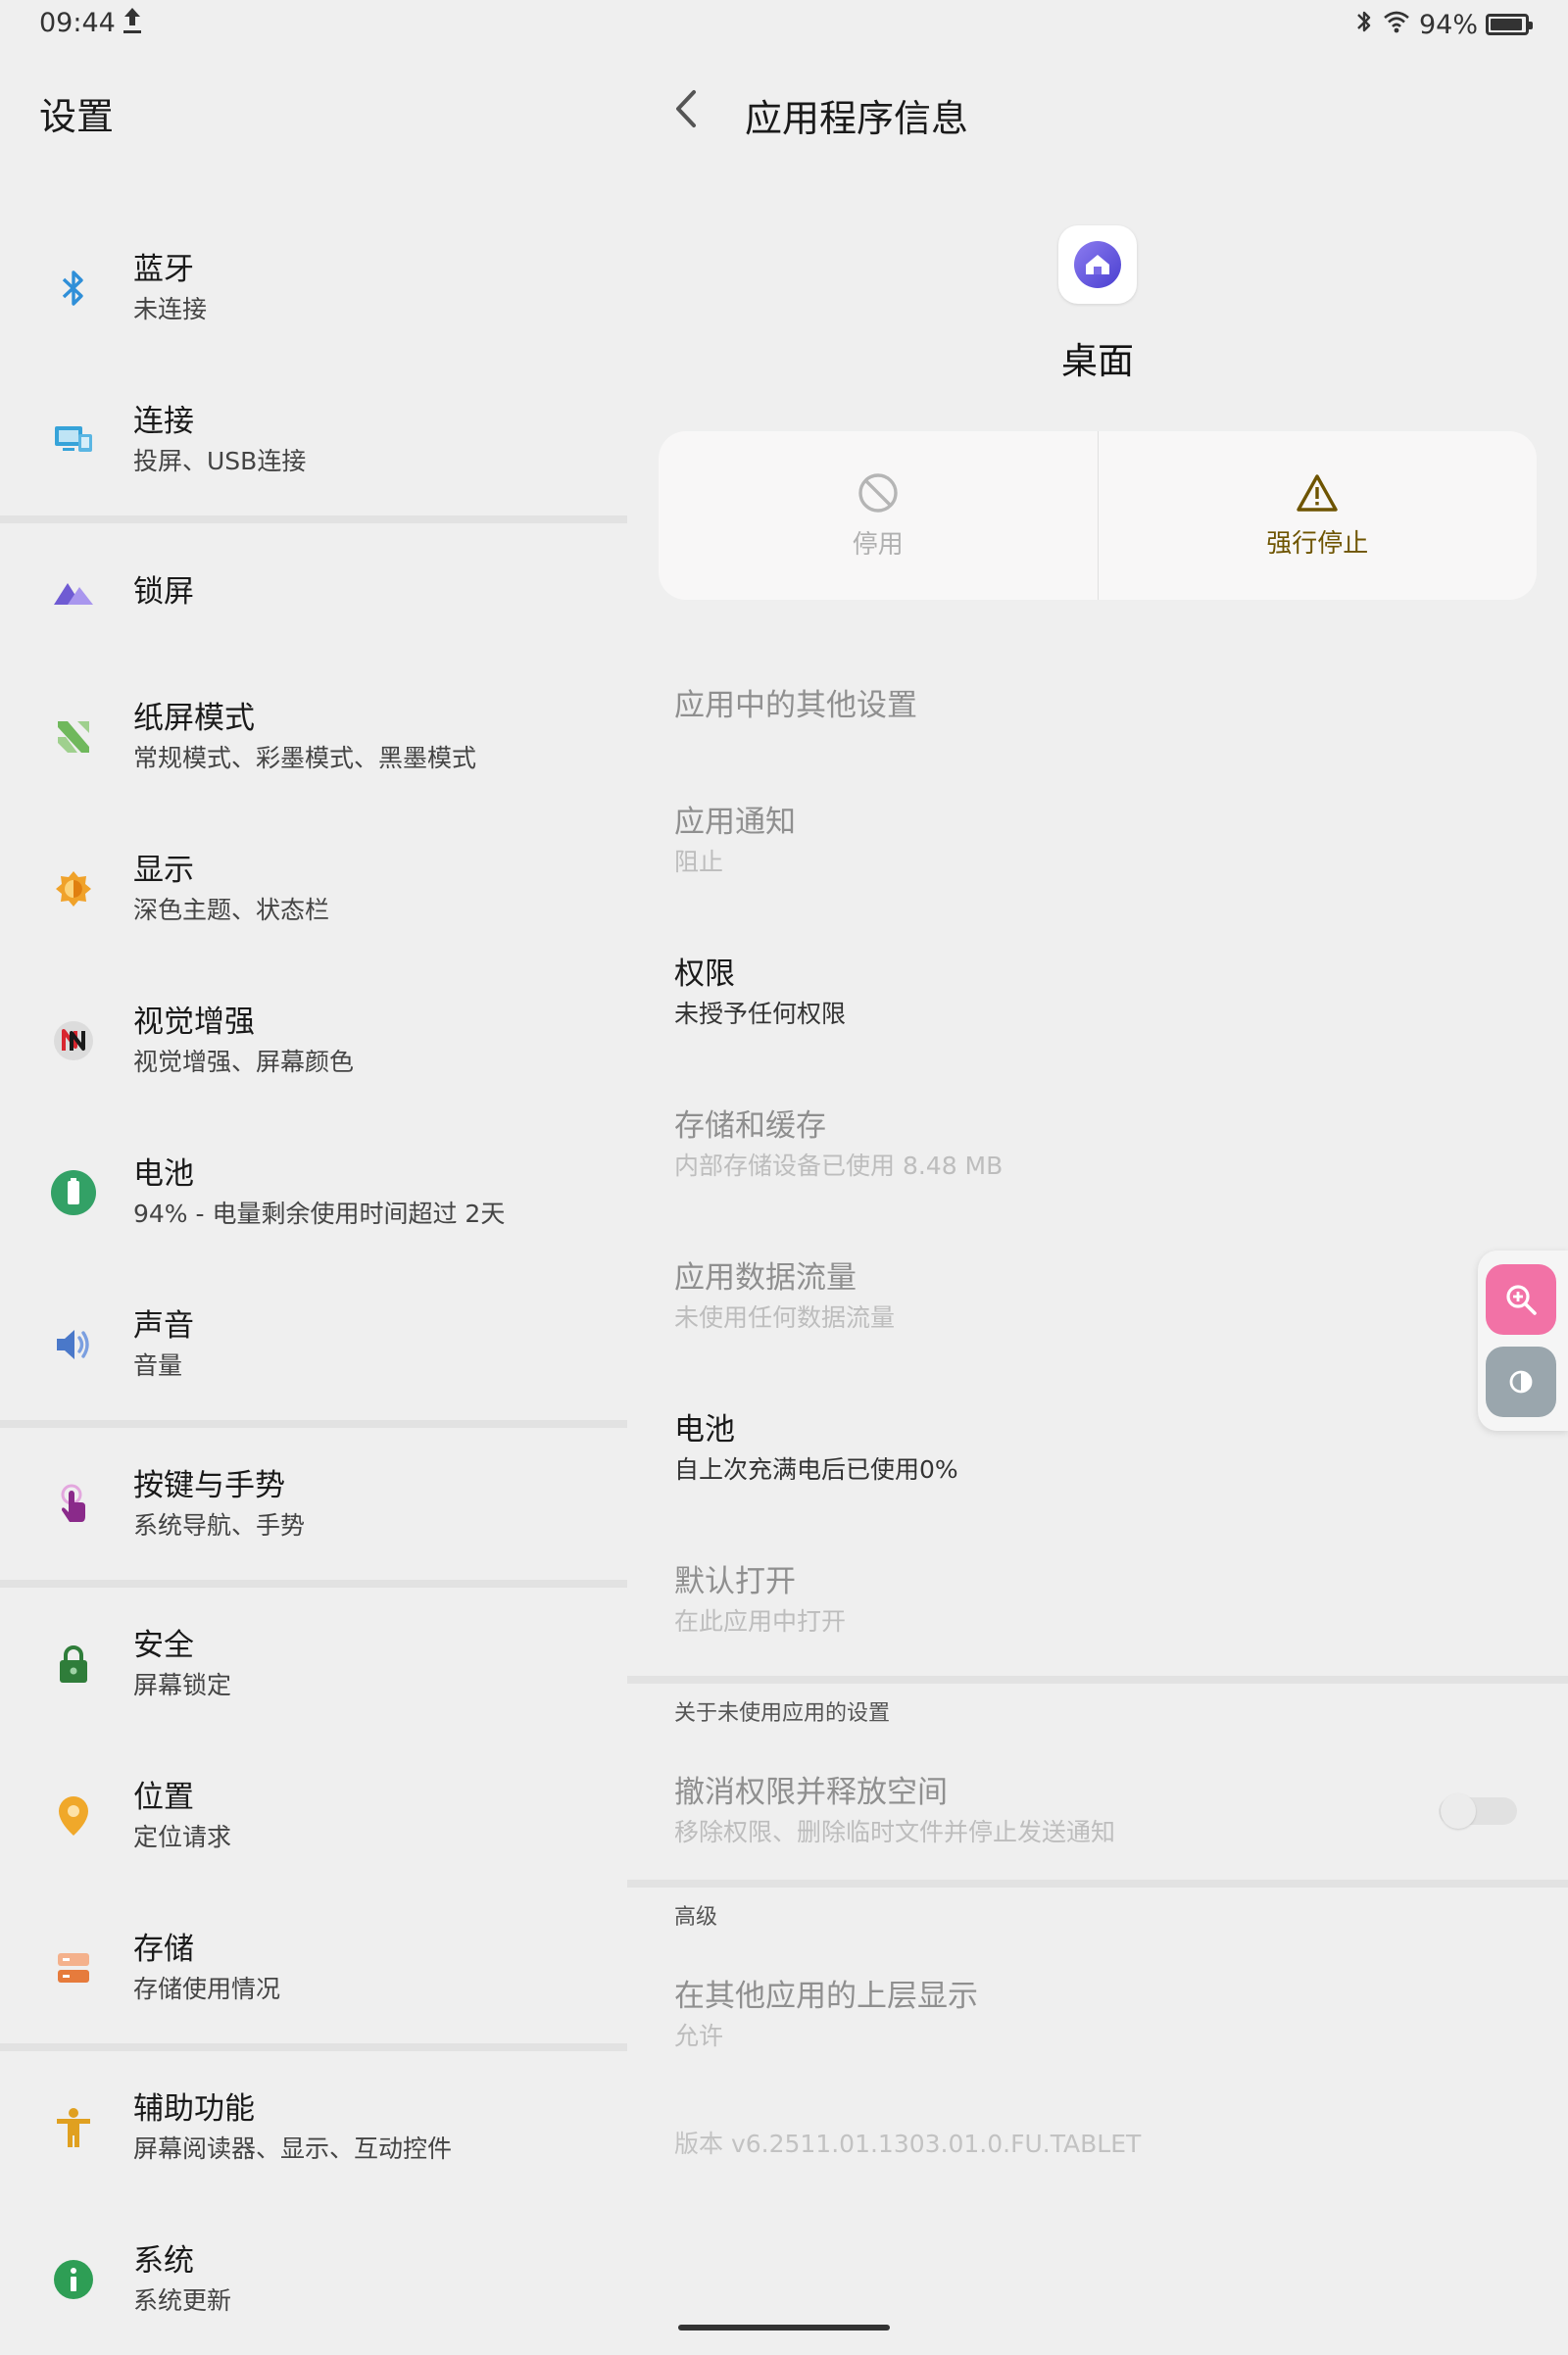  I want to click on settings-item-subtitle: 深色主题、状态栏, so click(231, 909).